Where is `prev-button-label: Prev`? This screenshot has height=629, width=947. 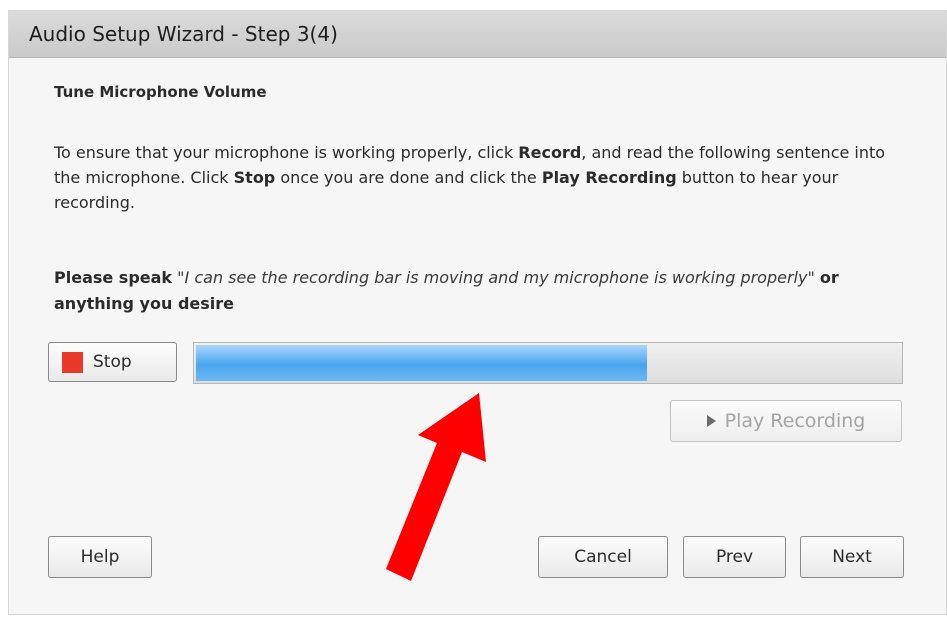 prev-button-label: Prev is located at coordinates (734, 557).